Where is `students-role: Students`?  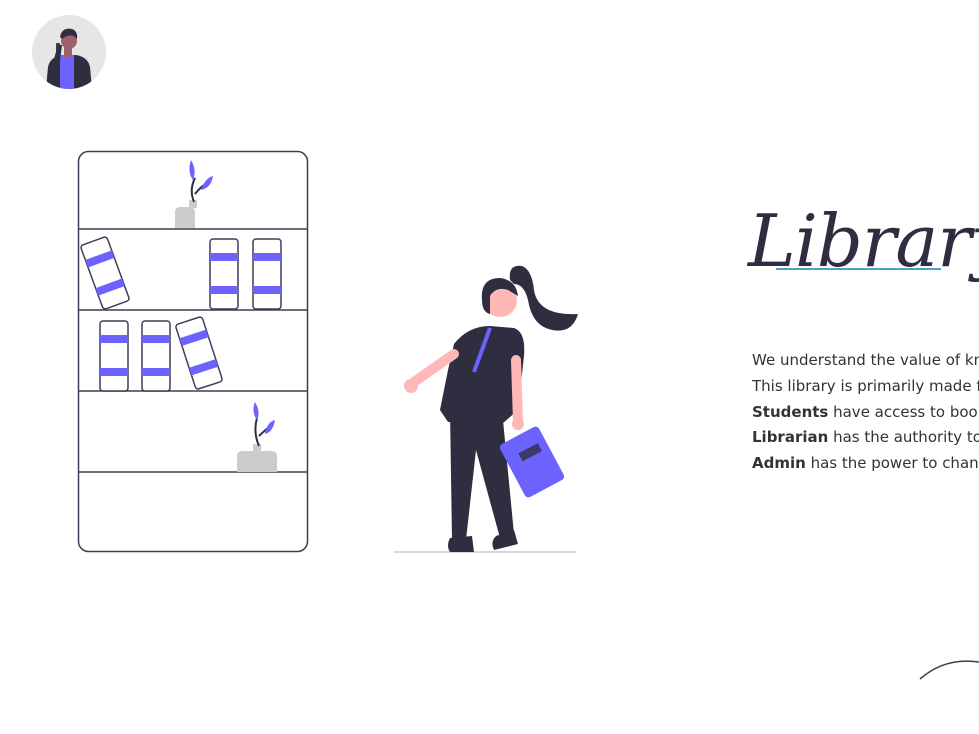
students-role: Students is located at coordinates (790, 411).